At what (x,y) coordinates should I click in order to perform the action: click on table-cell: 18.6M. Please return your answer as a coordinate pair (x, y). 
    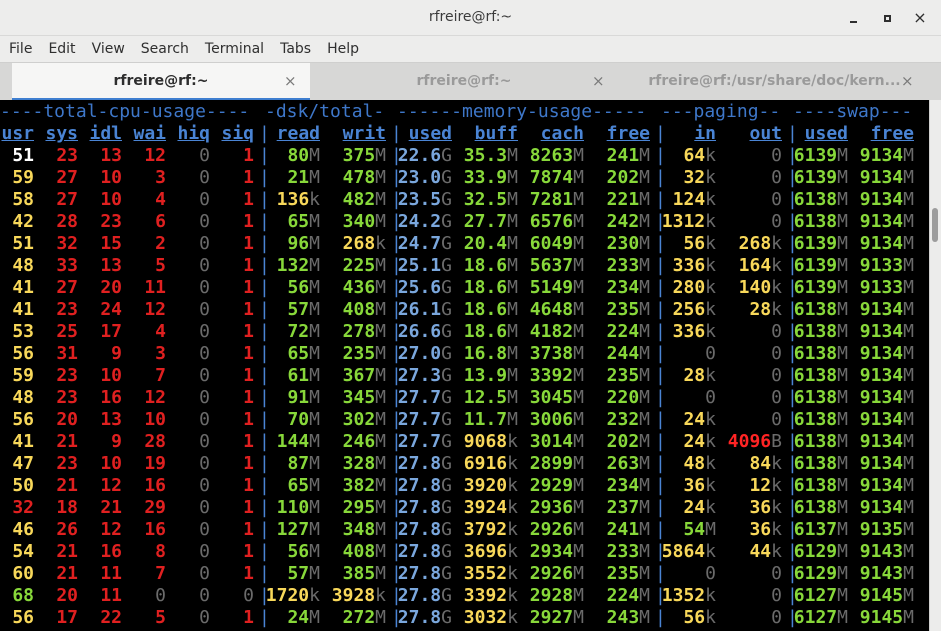
    Looking at the image, I should click on (490, 287).